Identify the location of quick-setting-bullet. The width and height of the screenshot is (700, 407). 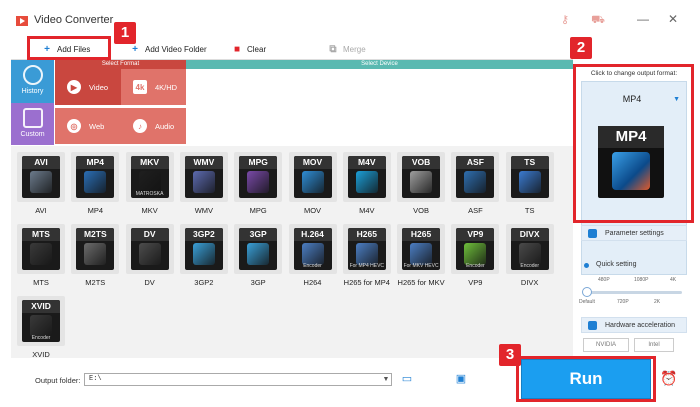
(586, 265).